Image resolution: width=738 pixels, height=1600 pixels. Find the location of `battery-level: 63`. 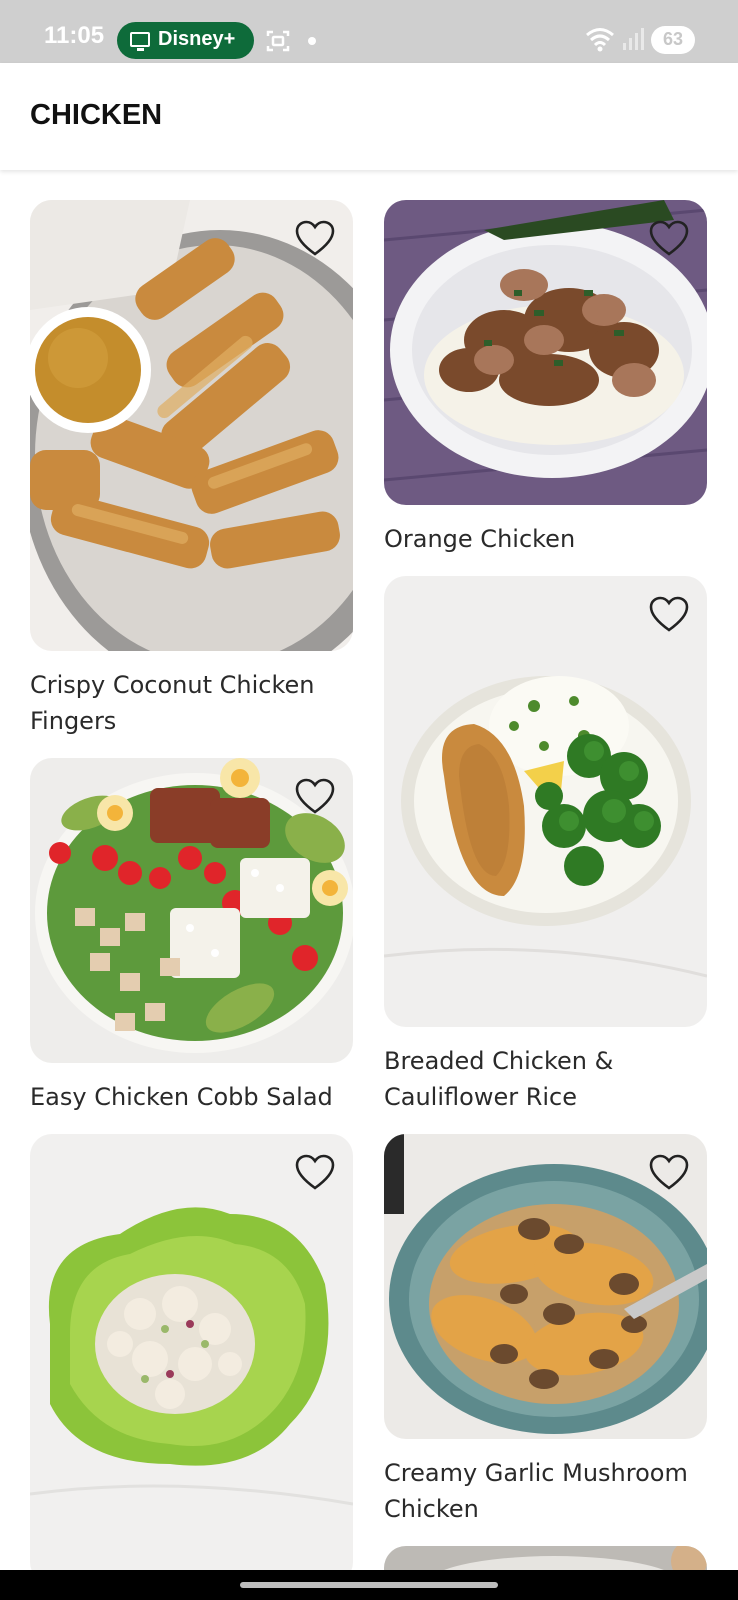

battery-level: 63 is located at coordinates (673, 39).